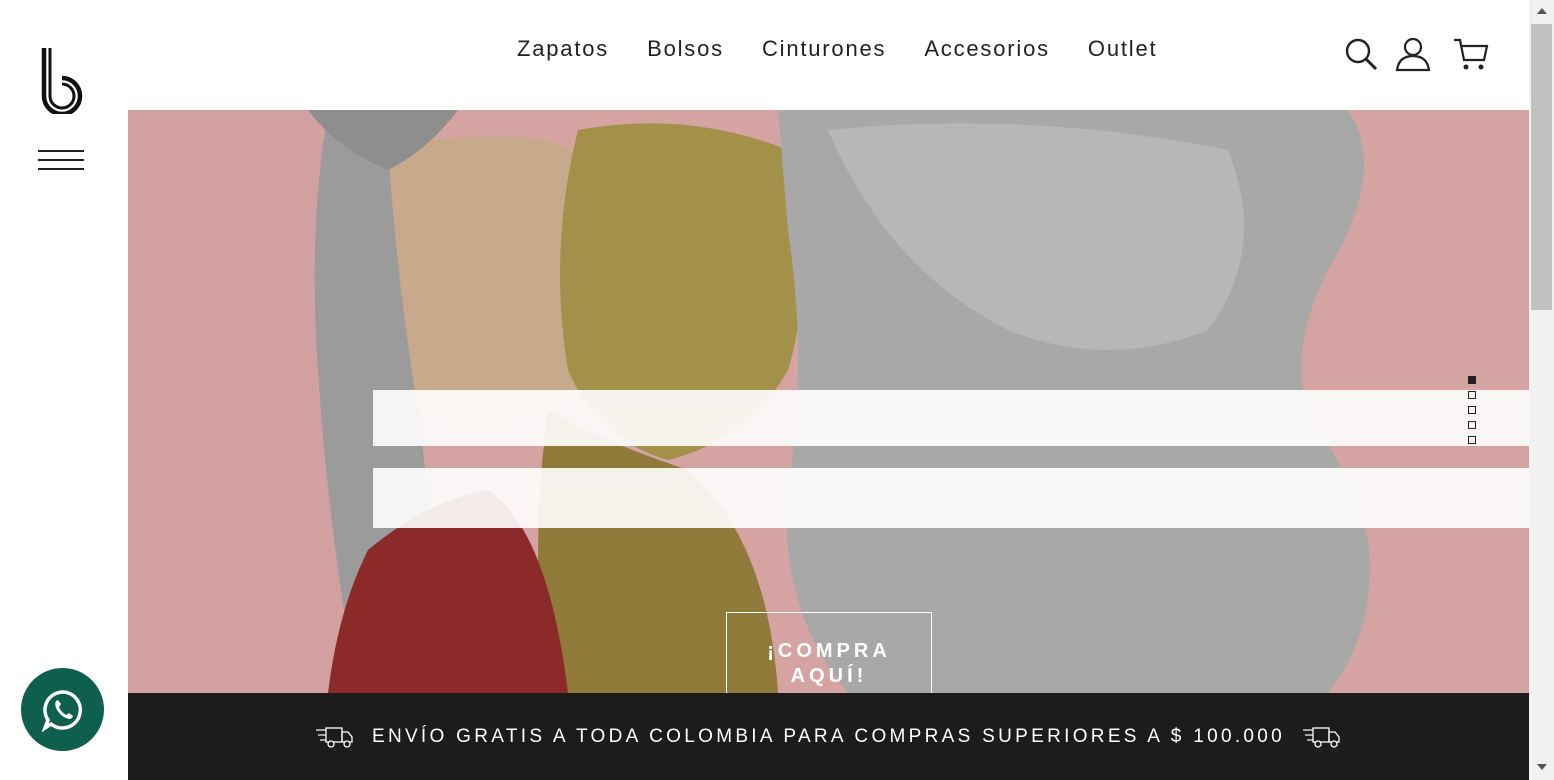 The image size is (1554, 780). Describe the element at coordinates (1541, 167) in the screenshot. I see `scrollbar-thumb` at that location.